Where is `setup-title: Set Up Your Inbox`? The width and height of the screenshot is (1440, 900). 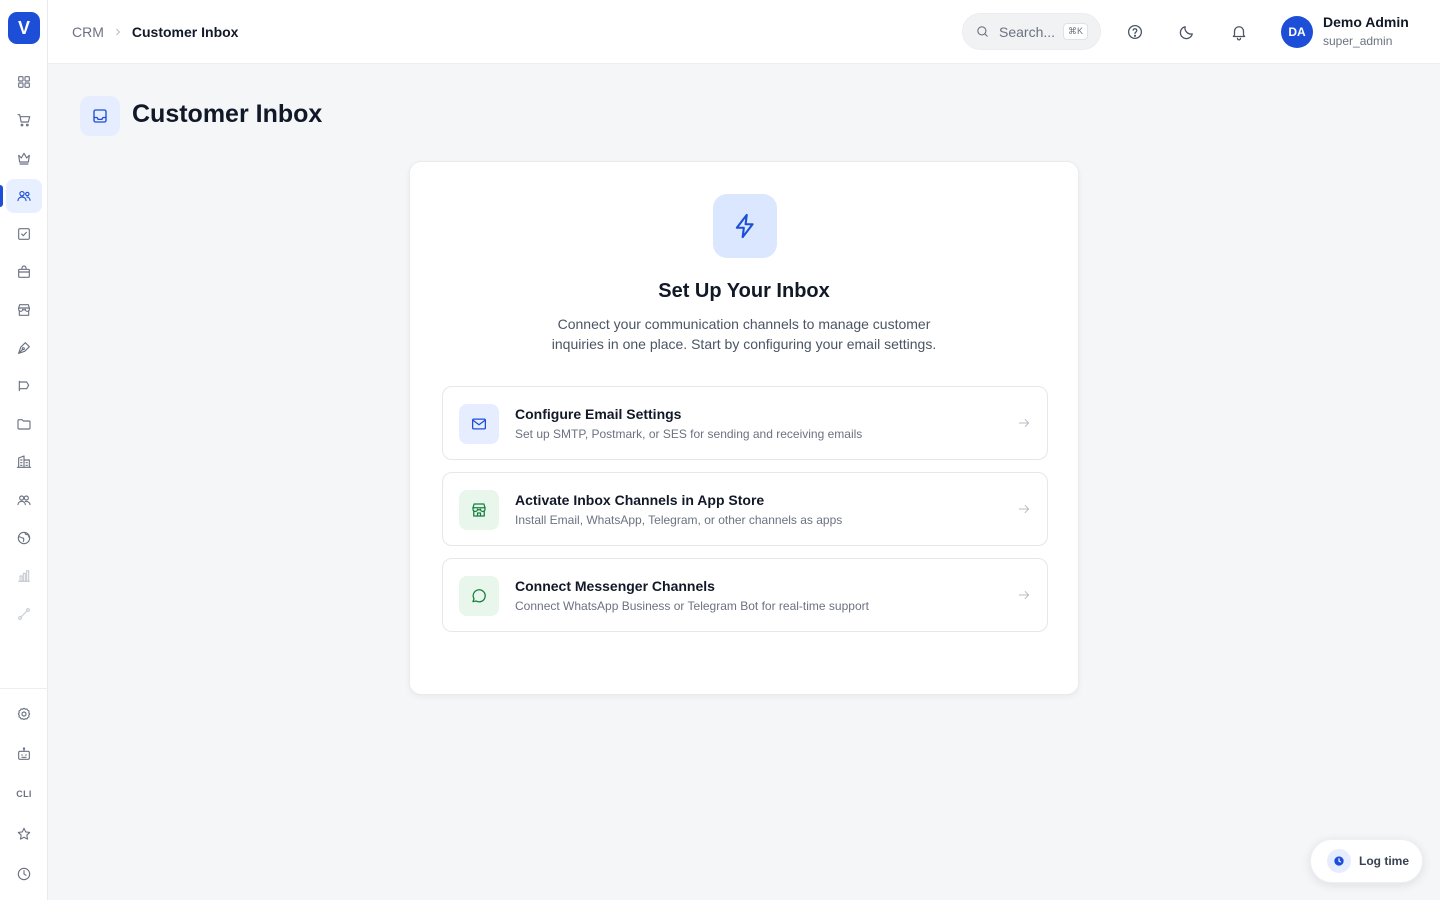 setup-title: Set Up Your Inbox is located at coordinates (744, 291).